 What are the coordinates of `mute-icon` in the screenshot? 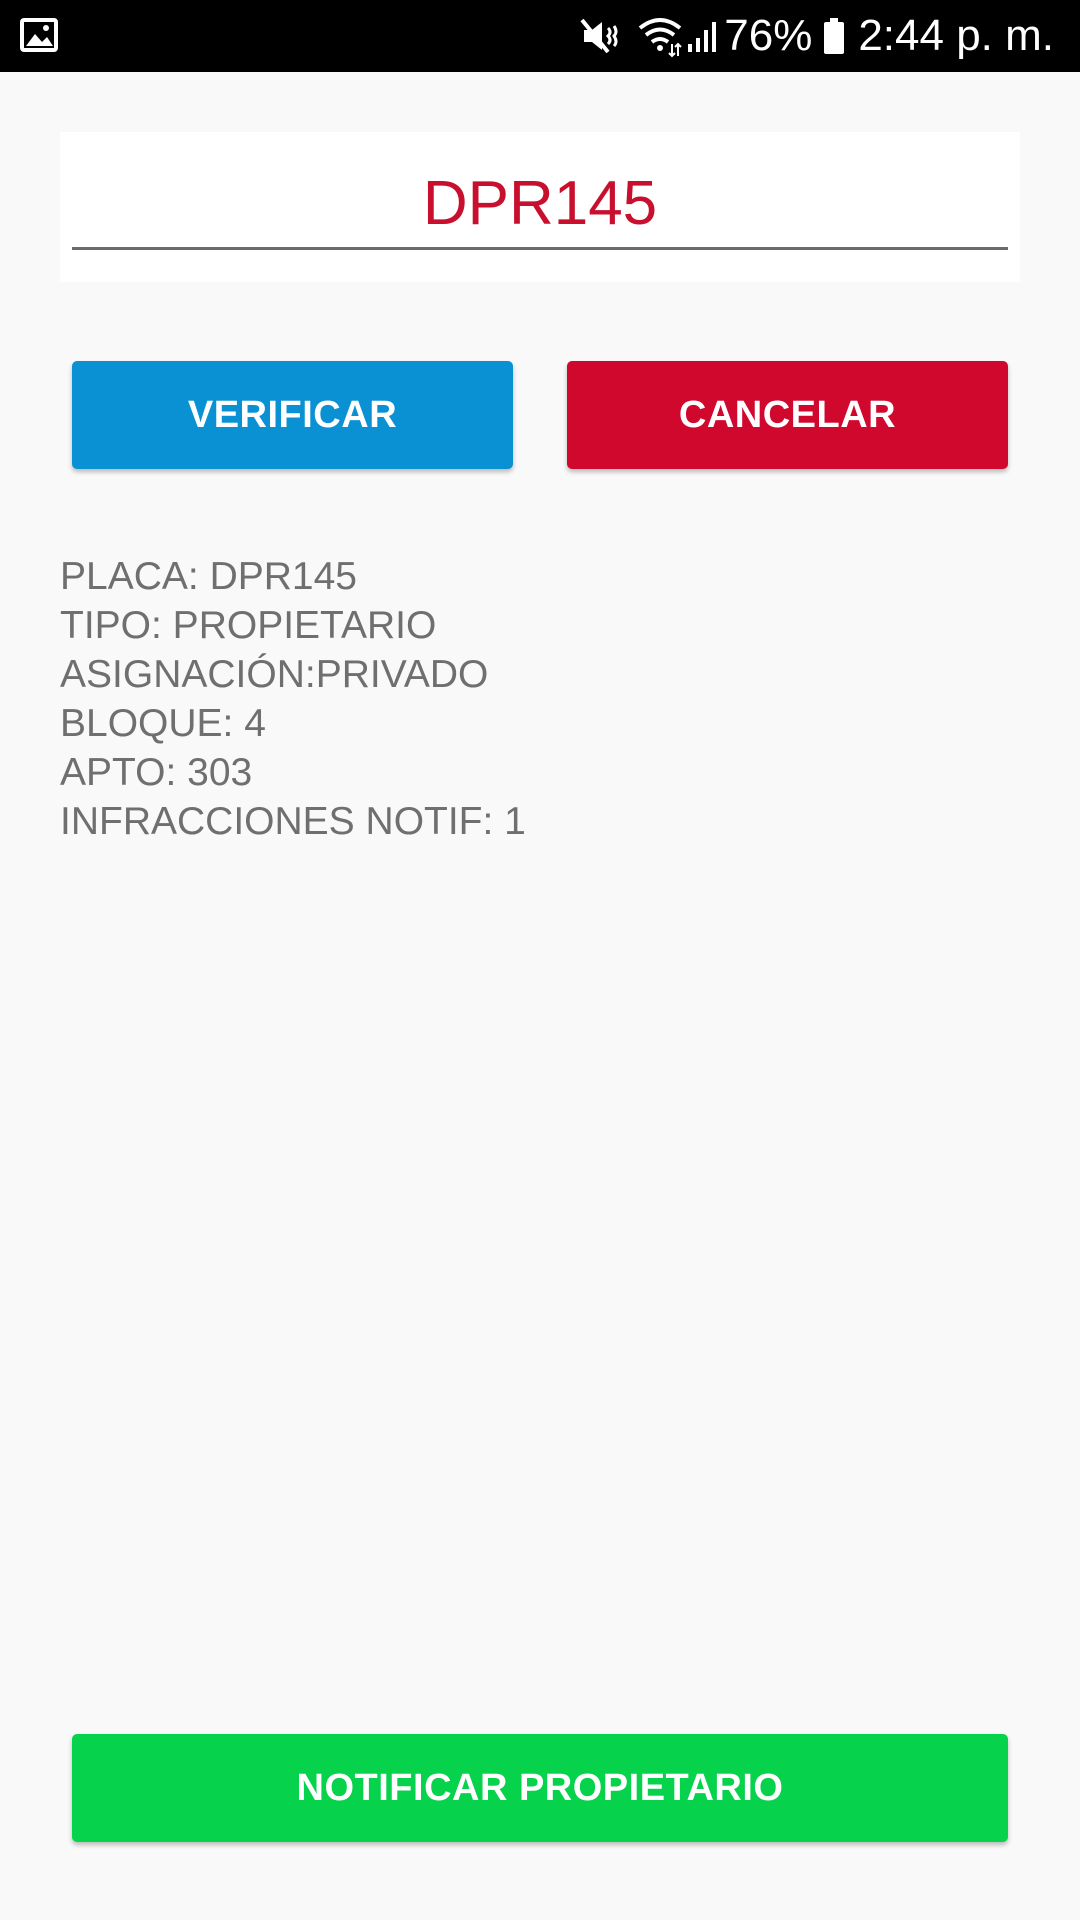 It's located at (600, 36).